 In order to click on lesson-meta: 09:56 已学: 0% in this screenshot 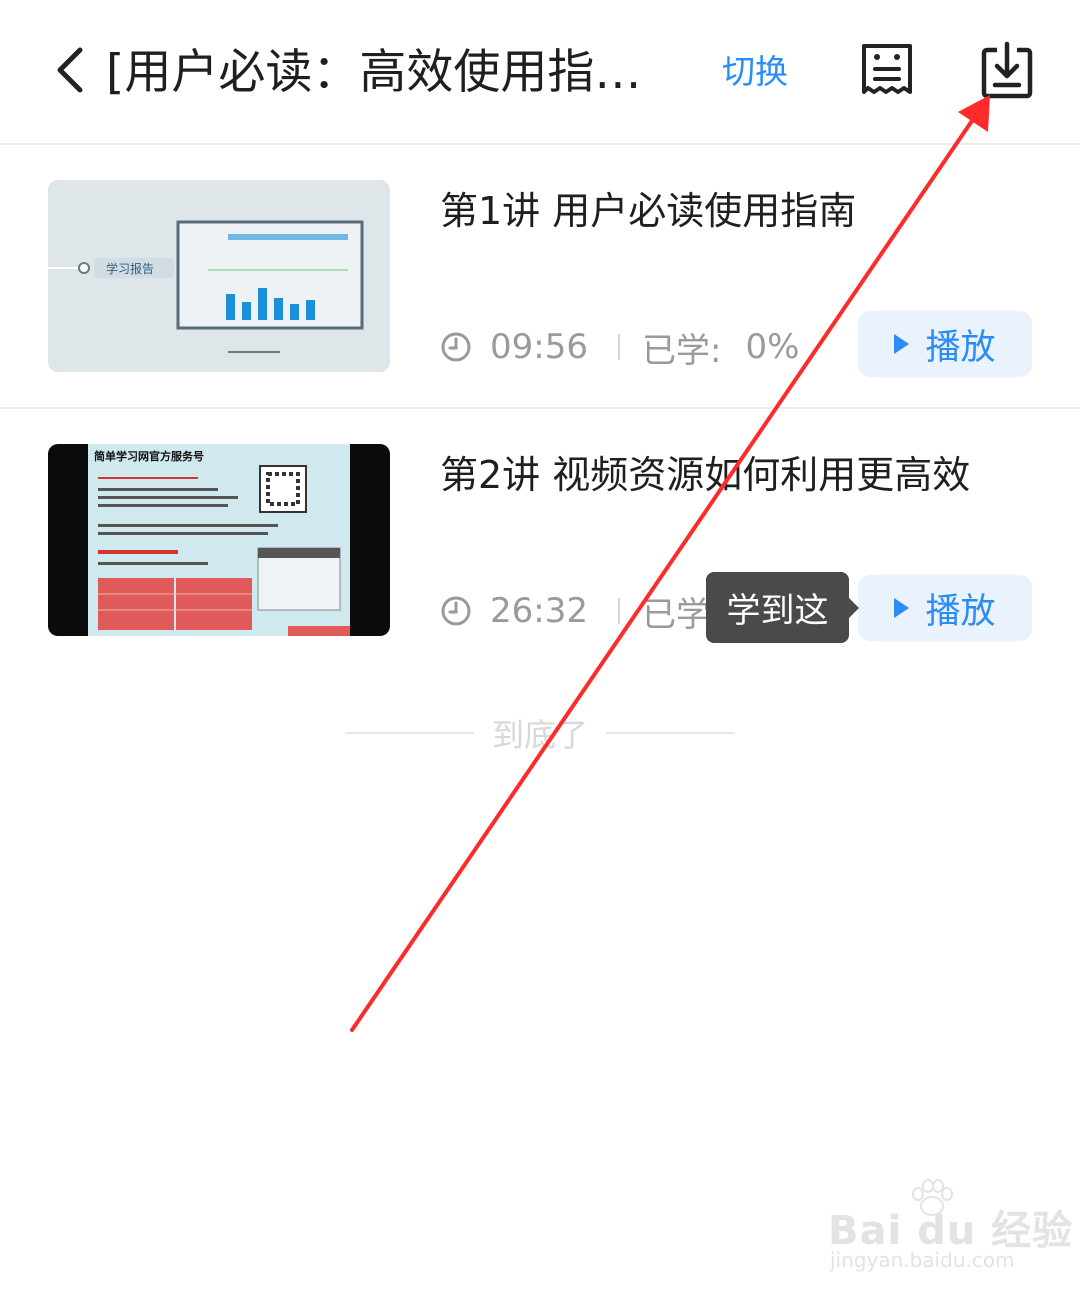, I will do `click(619, 347)`.